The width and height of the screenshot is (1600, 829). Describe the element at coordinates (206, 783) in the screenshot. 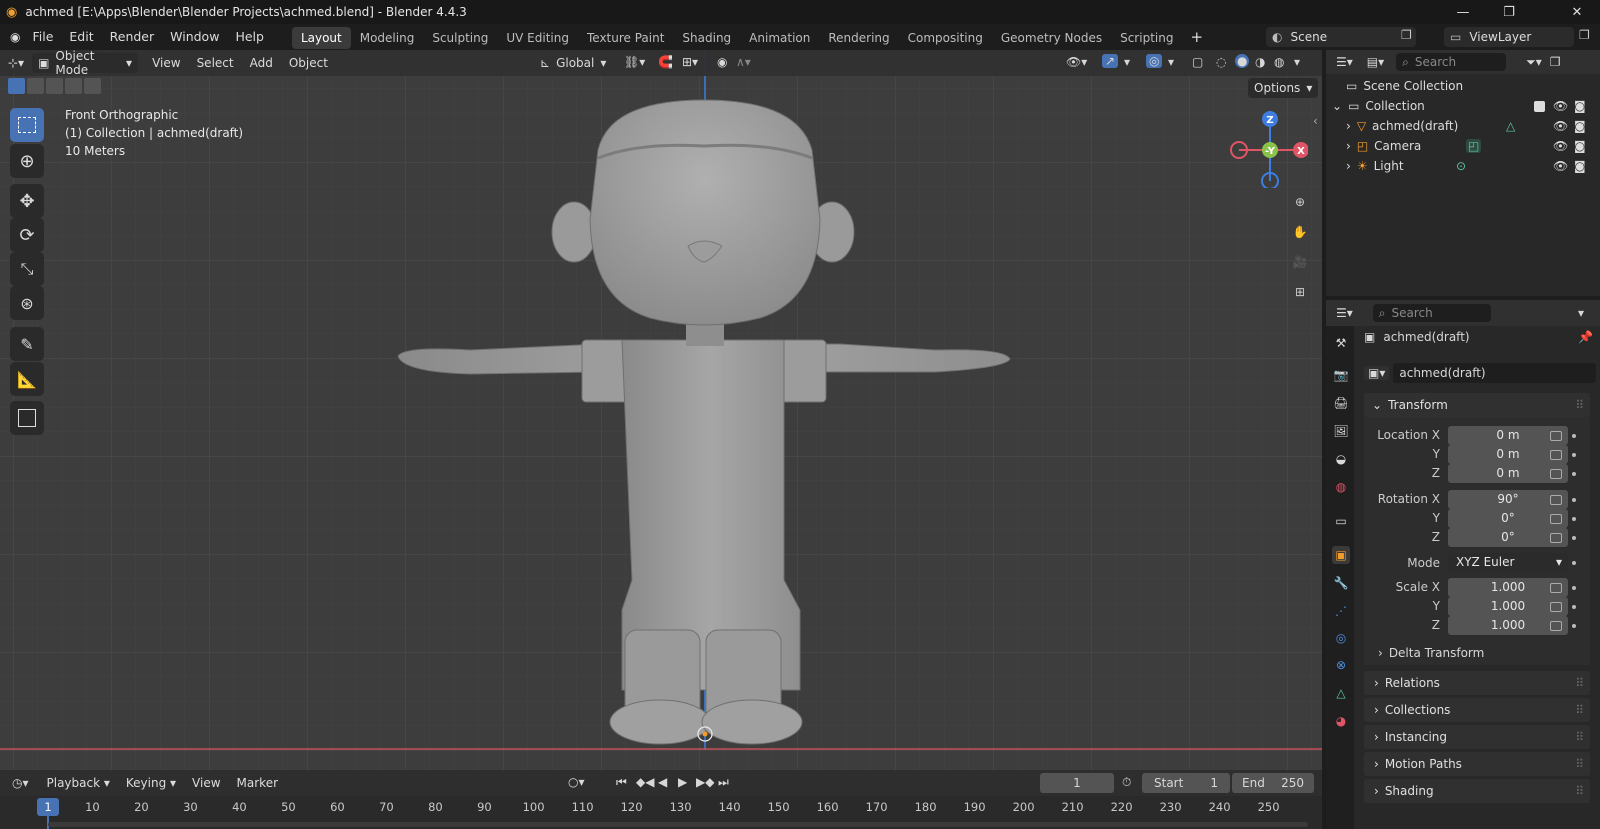

I see `timeline-view-menu: View` at that location.